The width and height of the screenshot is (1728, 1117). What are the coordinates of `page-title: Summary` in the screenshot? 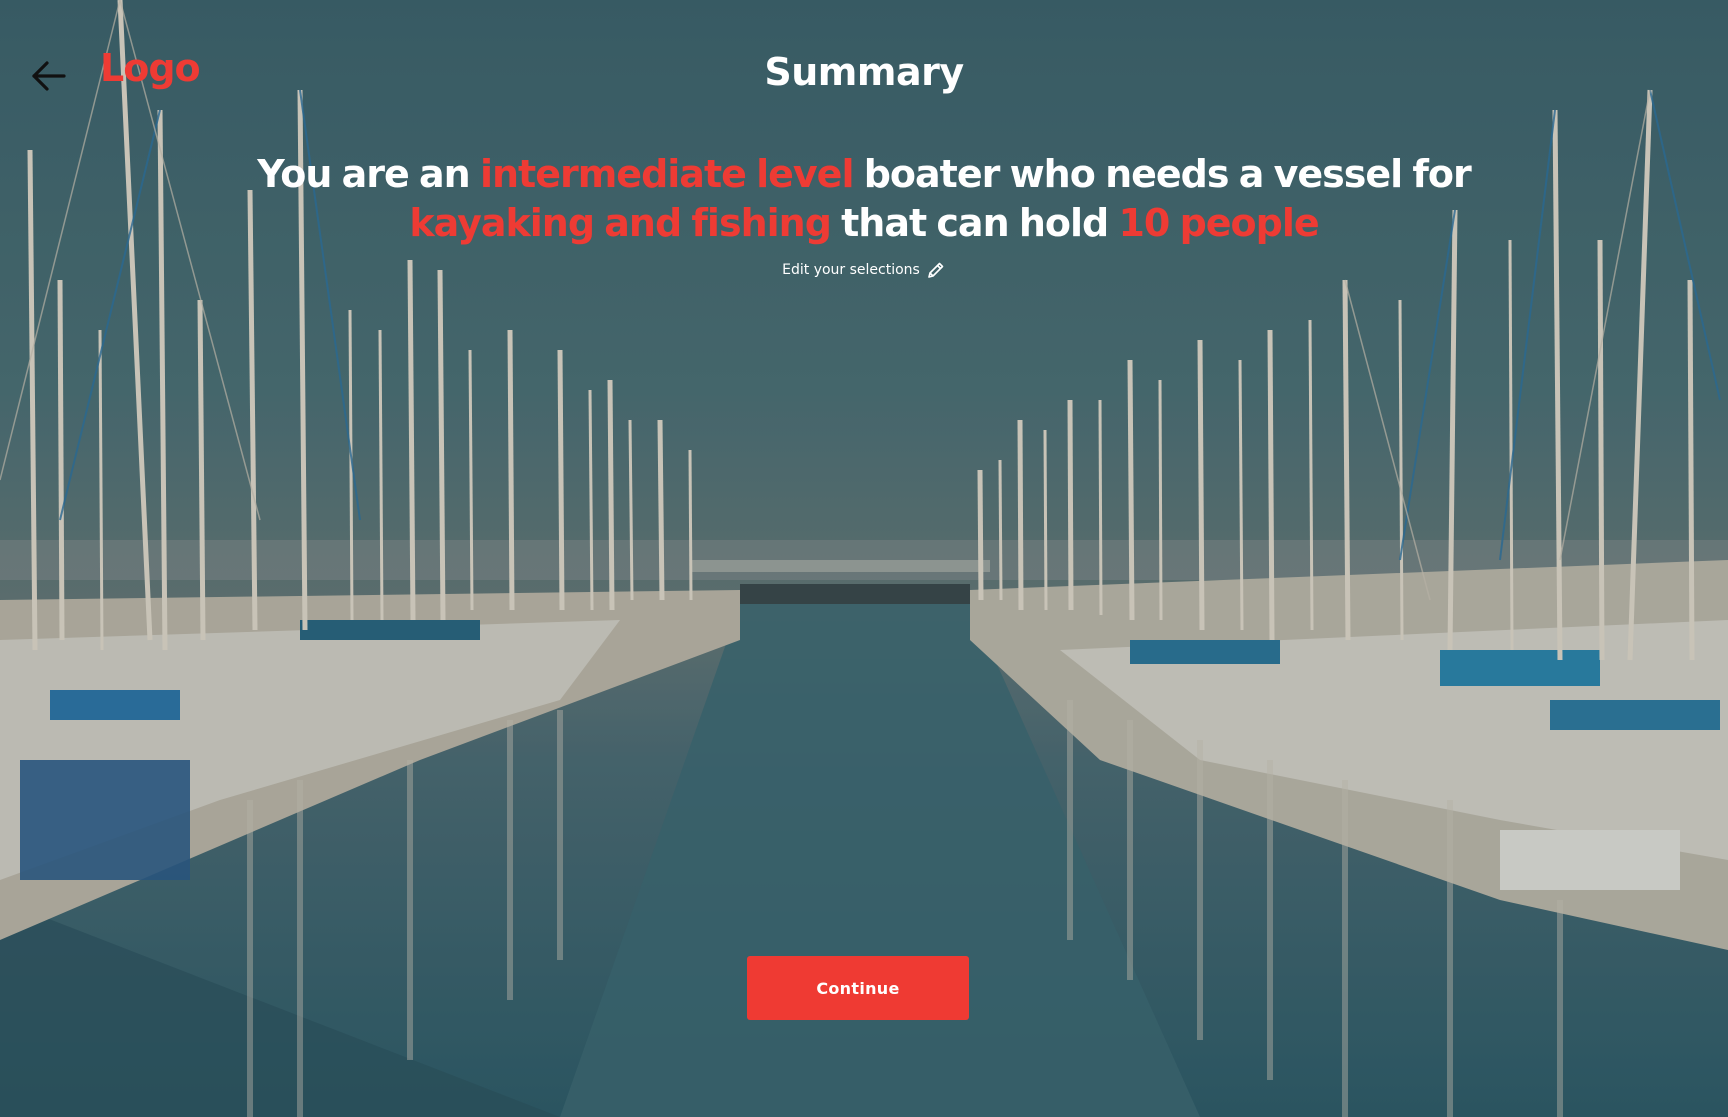 It's located at (864, 72).